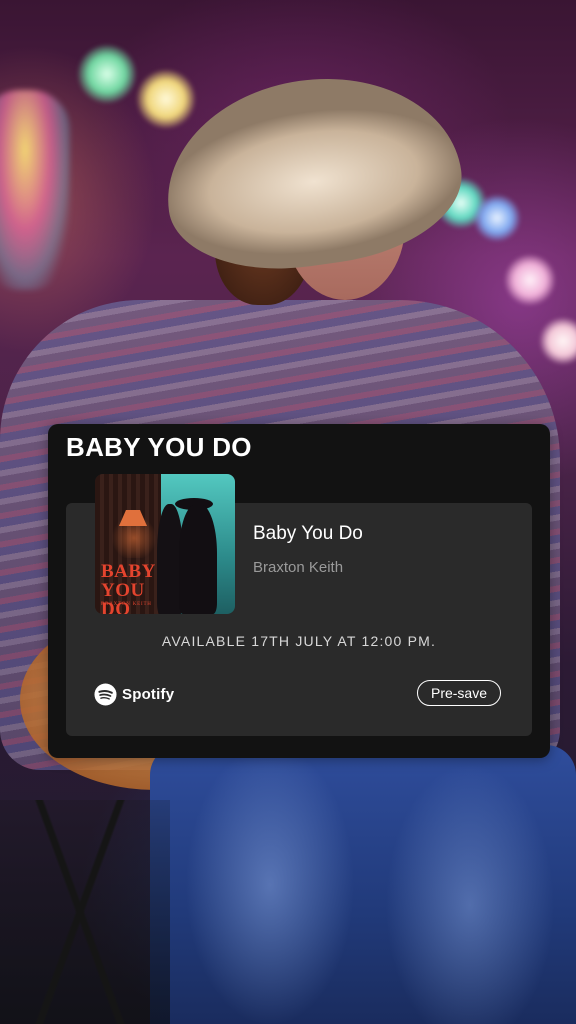 The image size is (576, 1024). Describe the element at coordinates (165, 544) in the screenshot. I see `album-cover: BABY YOU DO BRAXTON KEITH` at that location.